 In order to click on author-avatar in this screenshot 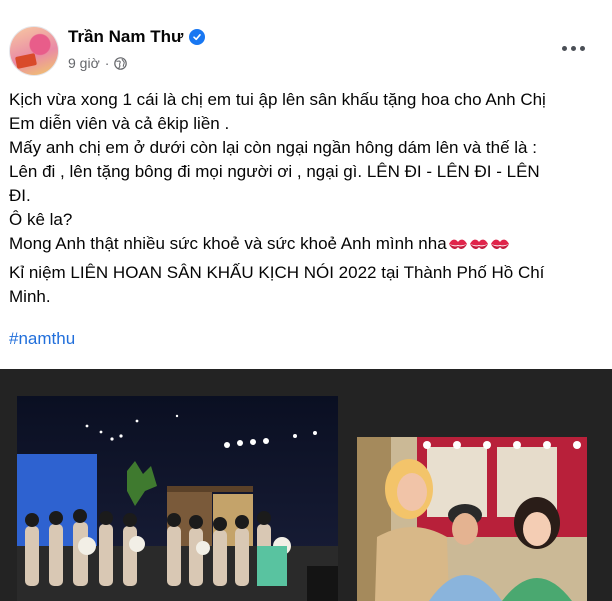, I will do `click(34, 51)`.